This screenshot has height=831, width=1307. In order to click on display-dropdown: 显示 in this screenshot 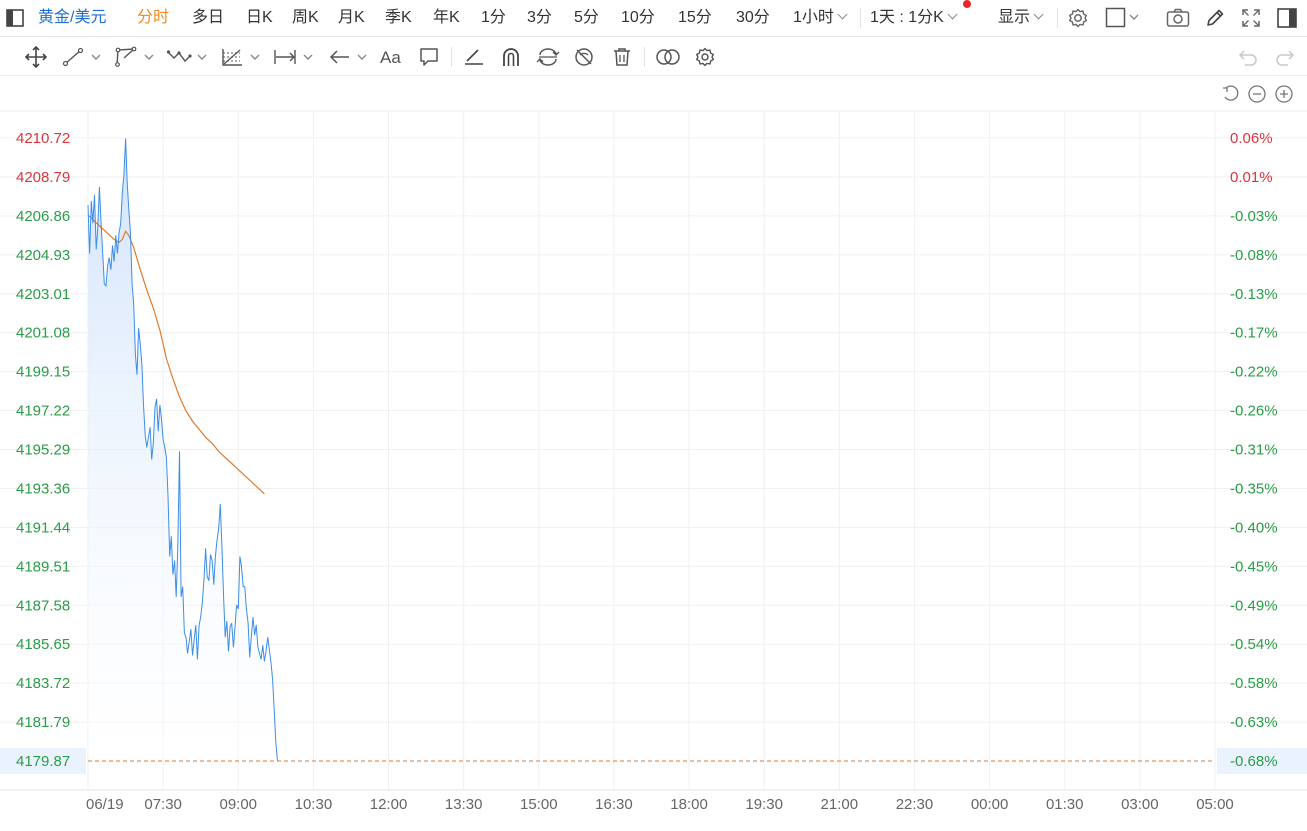, I will do `click(1021, 18)`.